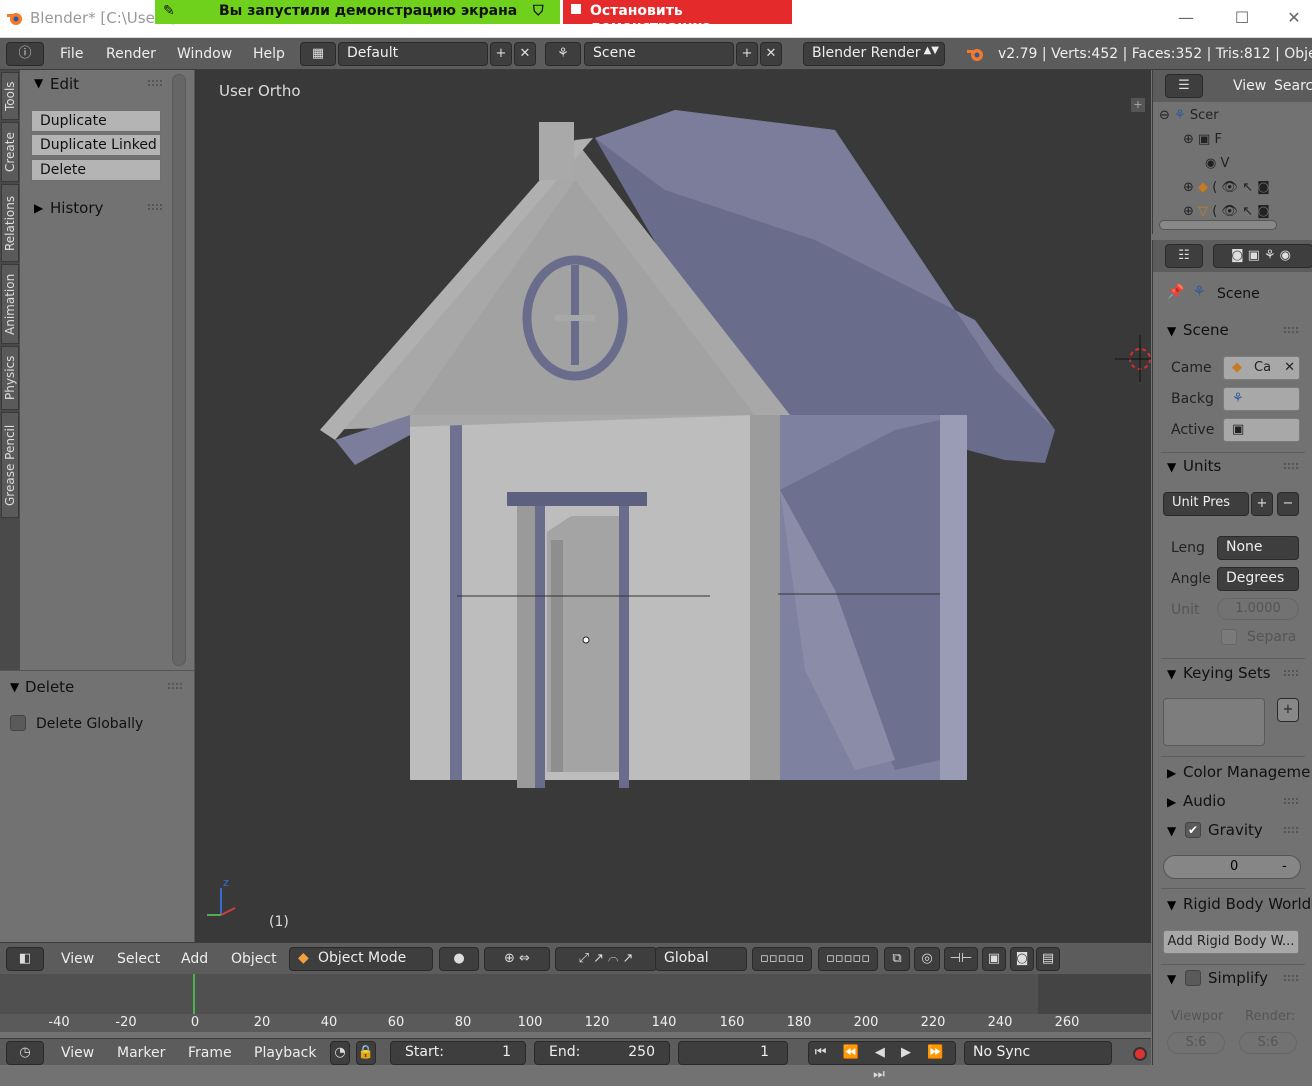 The image size is (1312, 1086). I want to click on menu-select: Select, so click(138, 959).